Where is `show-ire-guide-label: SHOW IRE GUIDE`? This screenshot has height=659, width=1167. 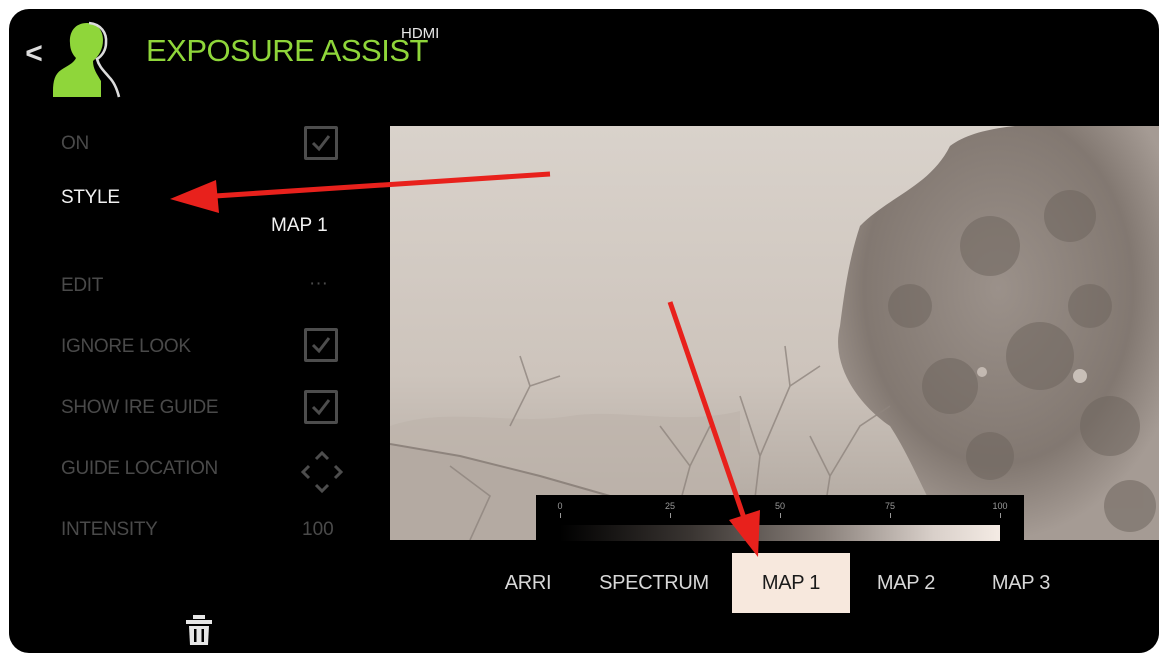
show-ire-guide-label: SHOW IRE GUIDE is located at coordinates (140, 407).